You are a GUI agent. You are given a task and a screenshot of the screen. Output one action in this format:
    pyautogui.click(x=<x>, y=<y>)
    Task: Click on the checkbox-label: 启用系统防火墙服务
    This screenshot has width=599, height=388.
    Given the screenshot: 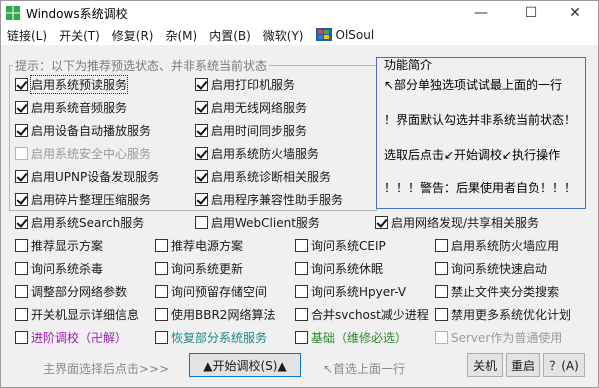 What is the action you would take?
    pyautogui.click(x=265, y=153)
    